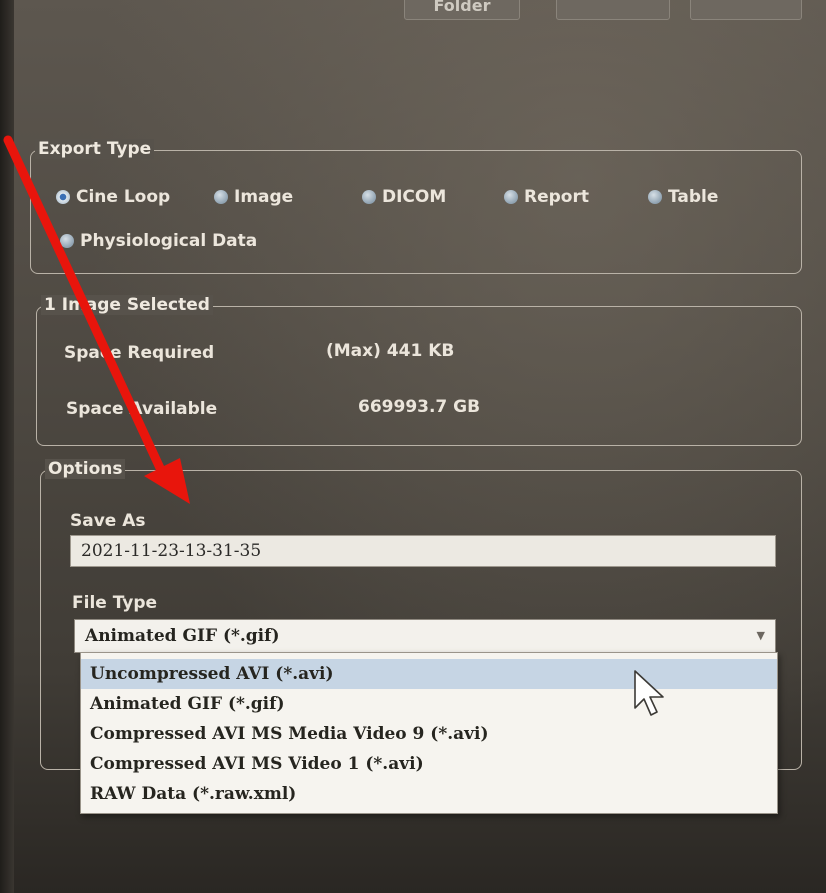 The image size is (826, 893). I want to click on dropdown-option-raw-data: RAW Data (*.raw.xml), so click(429, 794).